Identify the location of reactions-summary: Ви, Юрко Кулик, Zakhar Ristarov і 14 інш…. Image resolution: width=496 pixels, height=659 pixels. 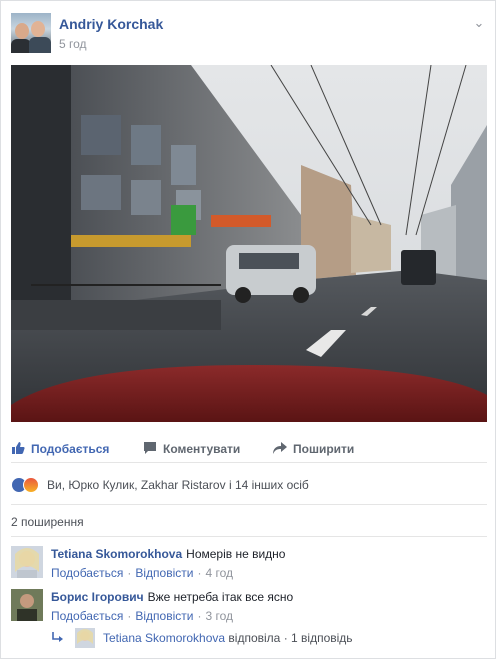
(249, 486).